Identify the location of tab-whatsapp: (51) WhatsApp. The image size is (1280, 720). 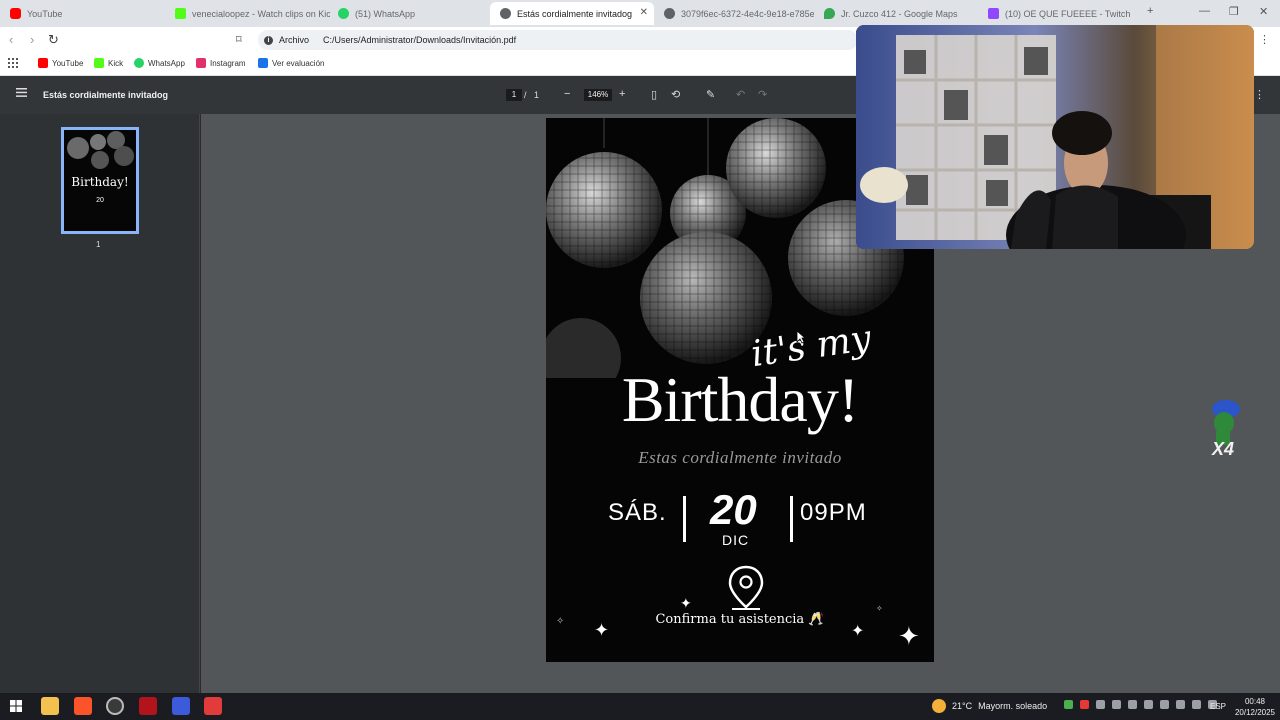
(409, 13).